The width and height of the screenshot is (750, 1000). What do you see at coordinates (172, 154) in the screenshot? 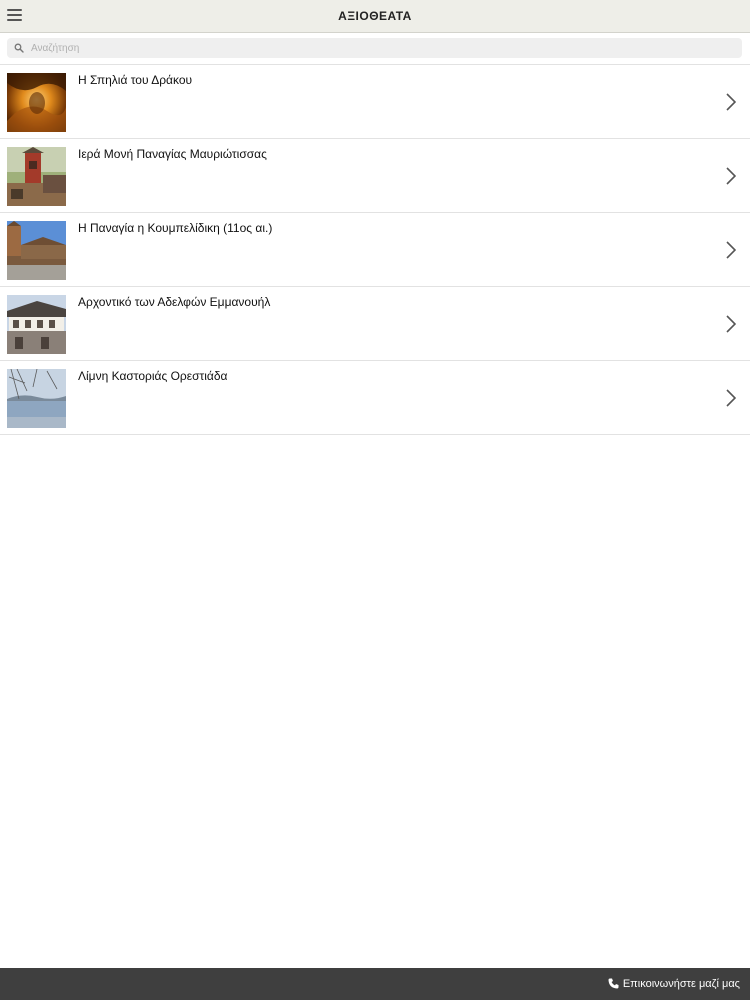
I see `list-item-title: Ιερά Μονή Παναγίας Μαυριώτισσας` at bounding box center [172, 154].